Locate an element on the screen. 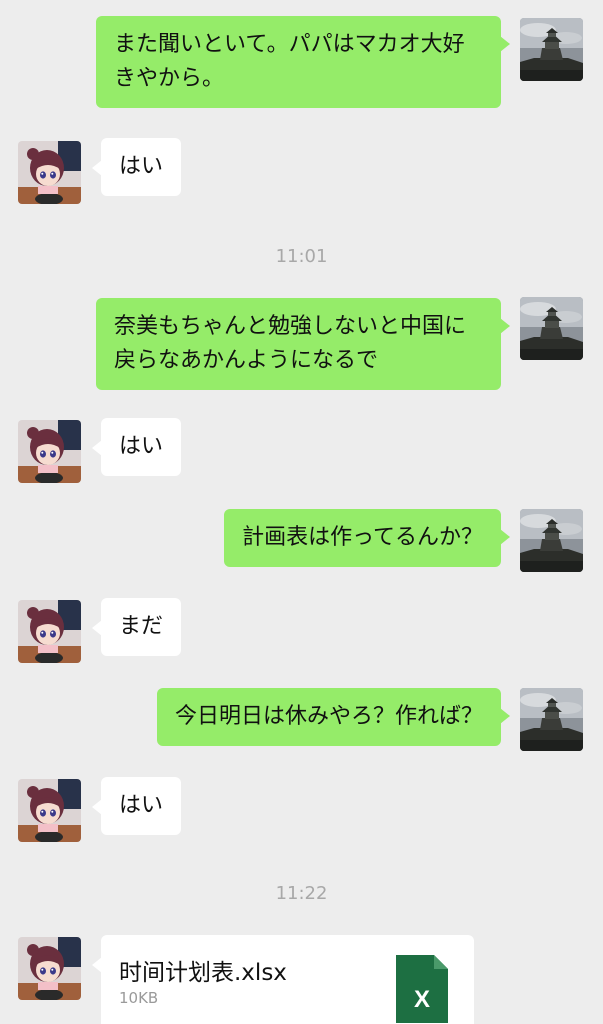 The height and width of the screenshot is (1024, 603). message-bubble-outgoing: 計画表は作ってるんか？ is located at coordinates (367, 538).